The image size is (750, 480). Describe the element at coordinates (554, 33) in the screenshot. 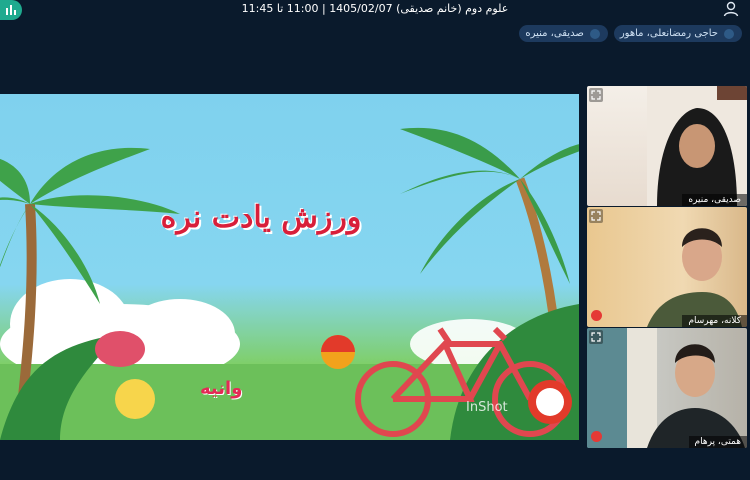

I see `participant-chip-label: صدیقی، منیره` at that location.